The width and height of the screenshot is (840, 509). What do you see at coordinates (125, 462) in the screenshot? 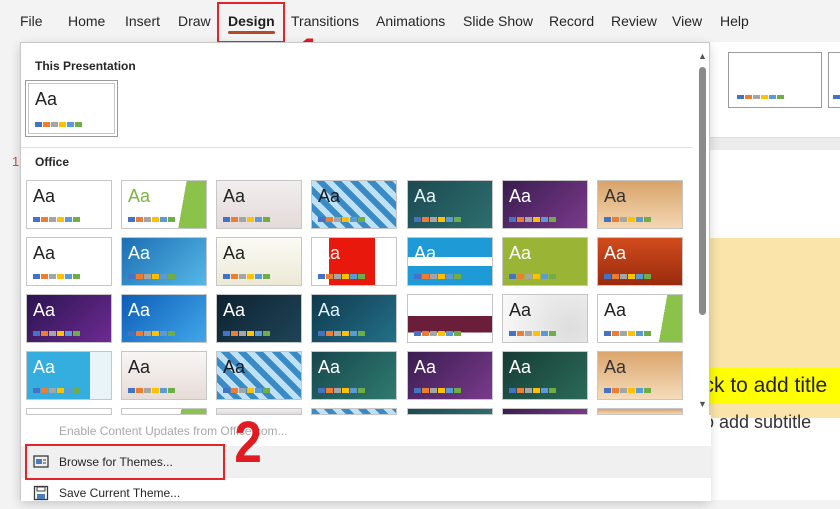
I see `browse-themes-highlight` at bounding box center [125, 462].